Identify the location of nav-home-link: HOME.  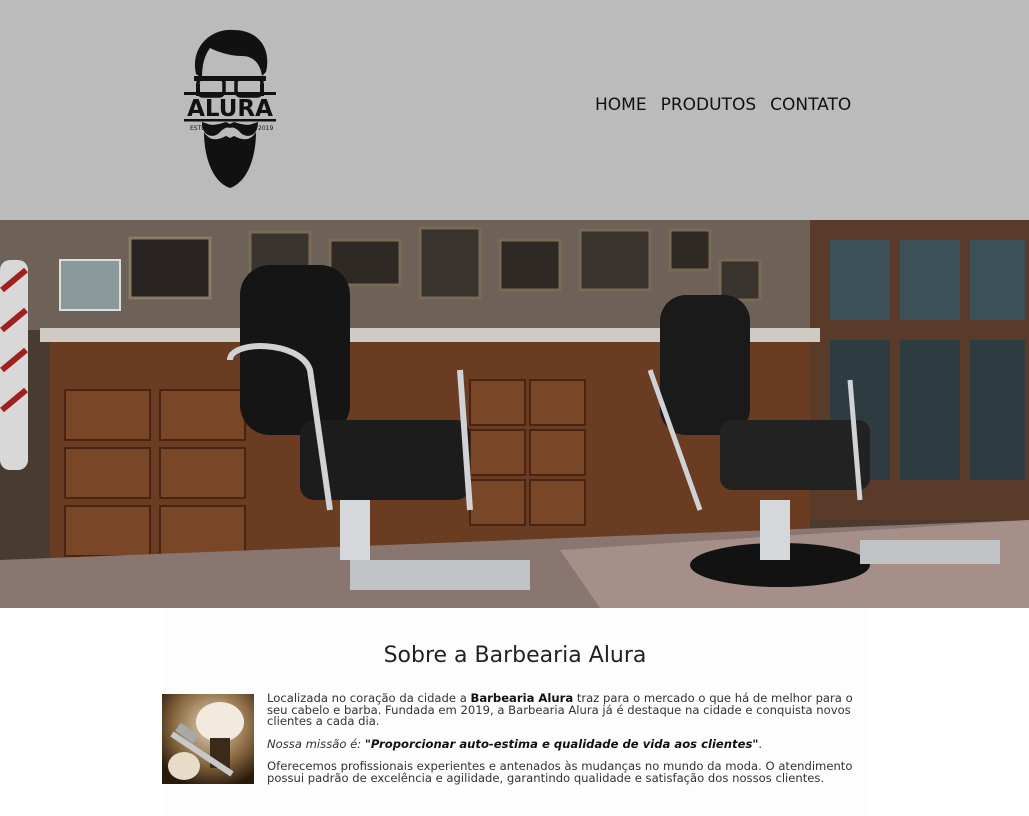
(621, 105).